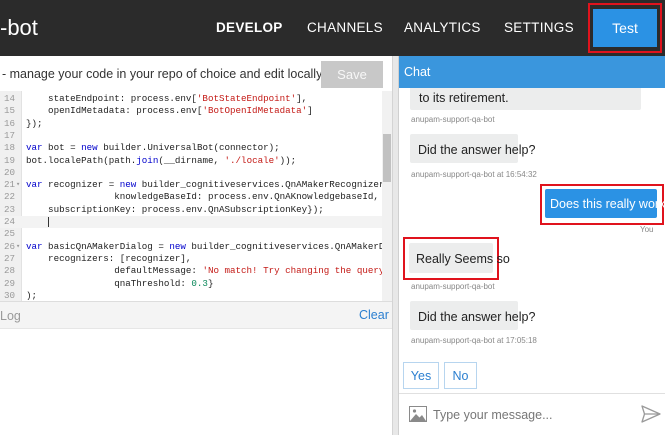  Describe the element at coordinates (474, 174) in the screenshot. I see `message-timestamp: anupam-support-qa-bot at 16:54:32` at that location.